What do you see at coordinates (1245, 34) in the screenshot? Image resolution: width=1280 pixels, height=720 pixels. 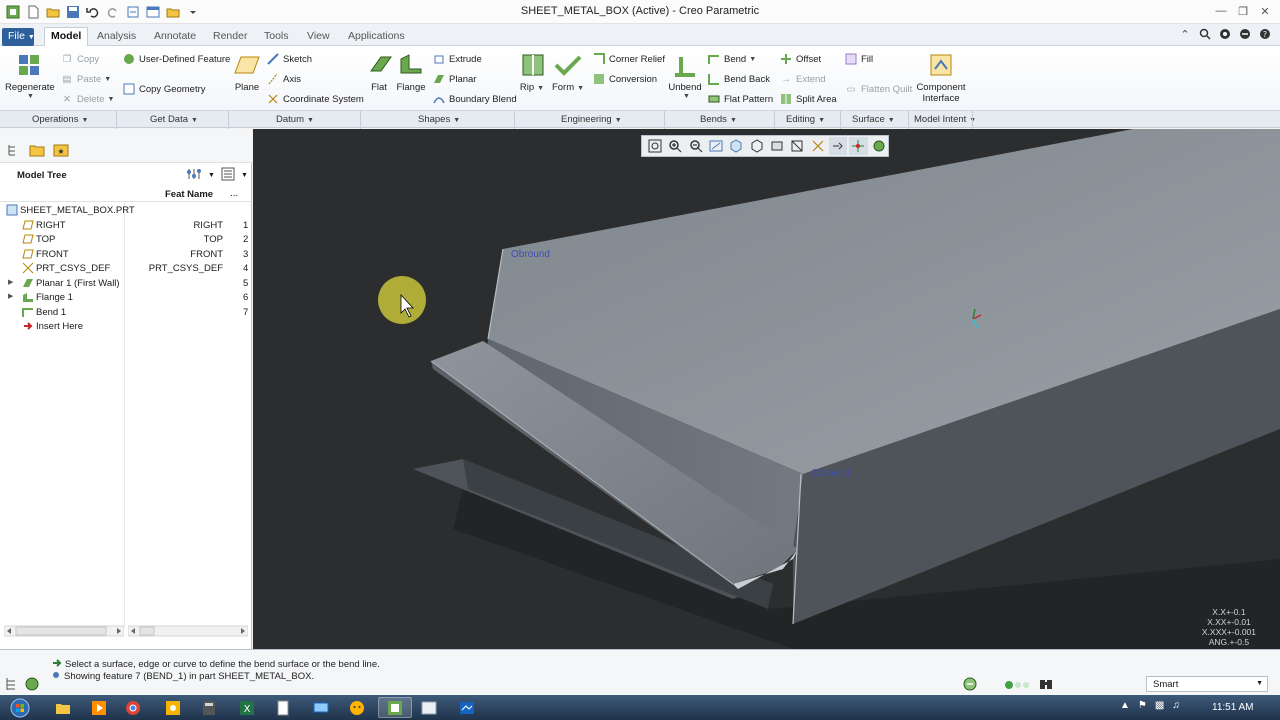 I see `settings-icon` at bounding box center [1245, 34].